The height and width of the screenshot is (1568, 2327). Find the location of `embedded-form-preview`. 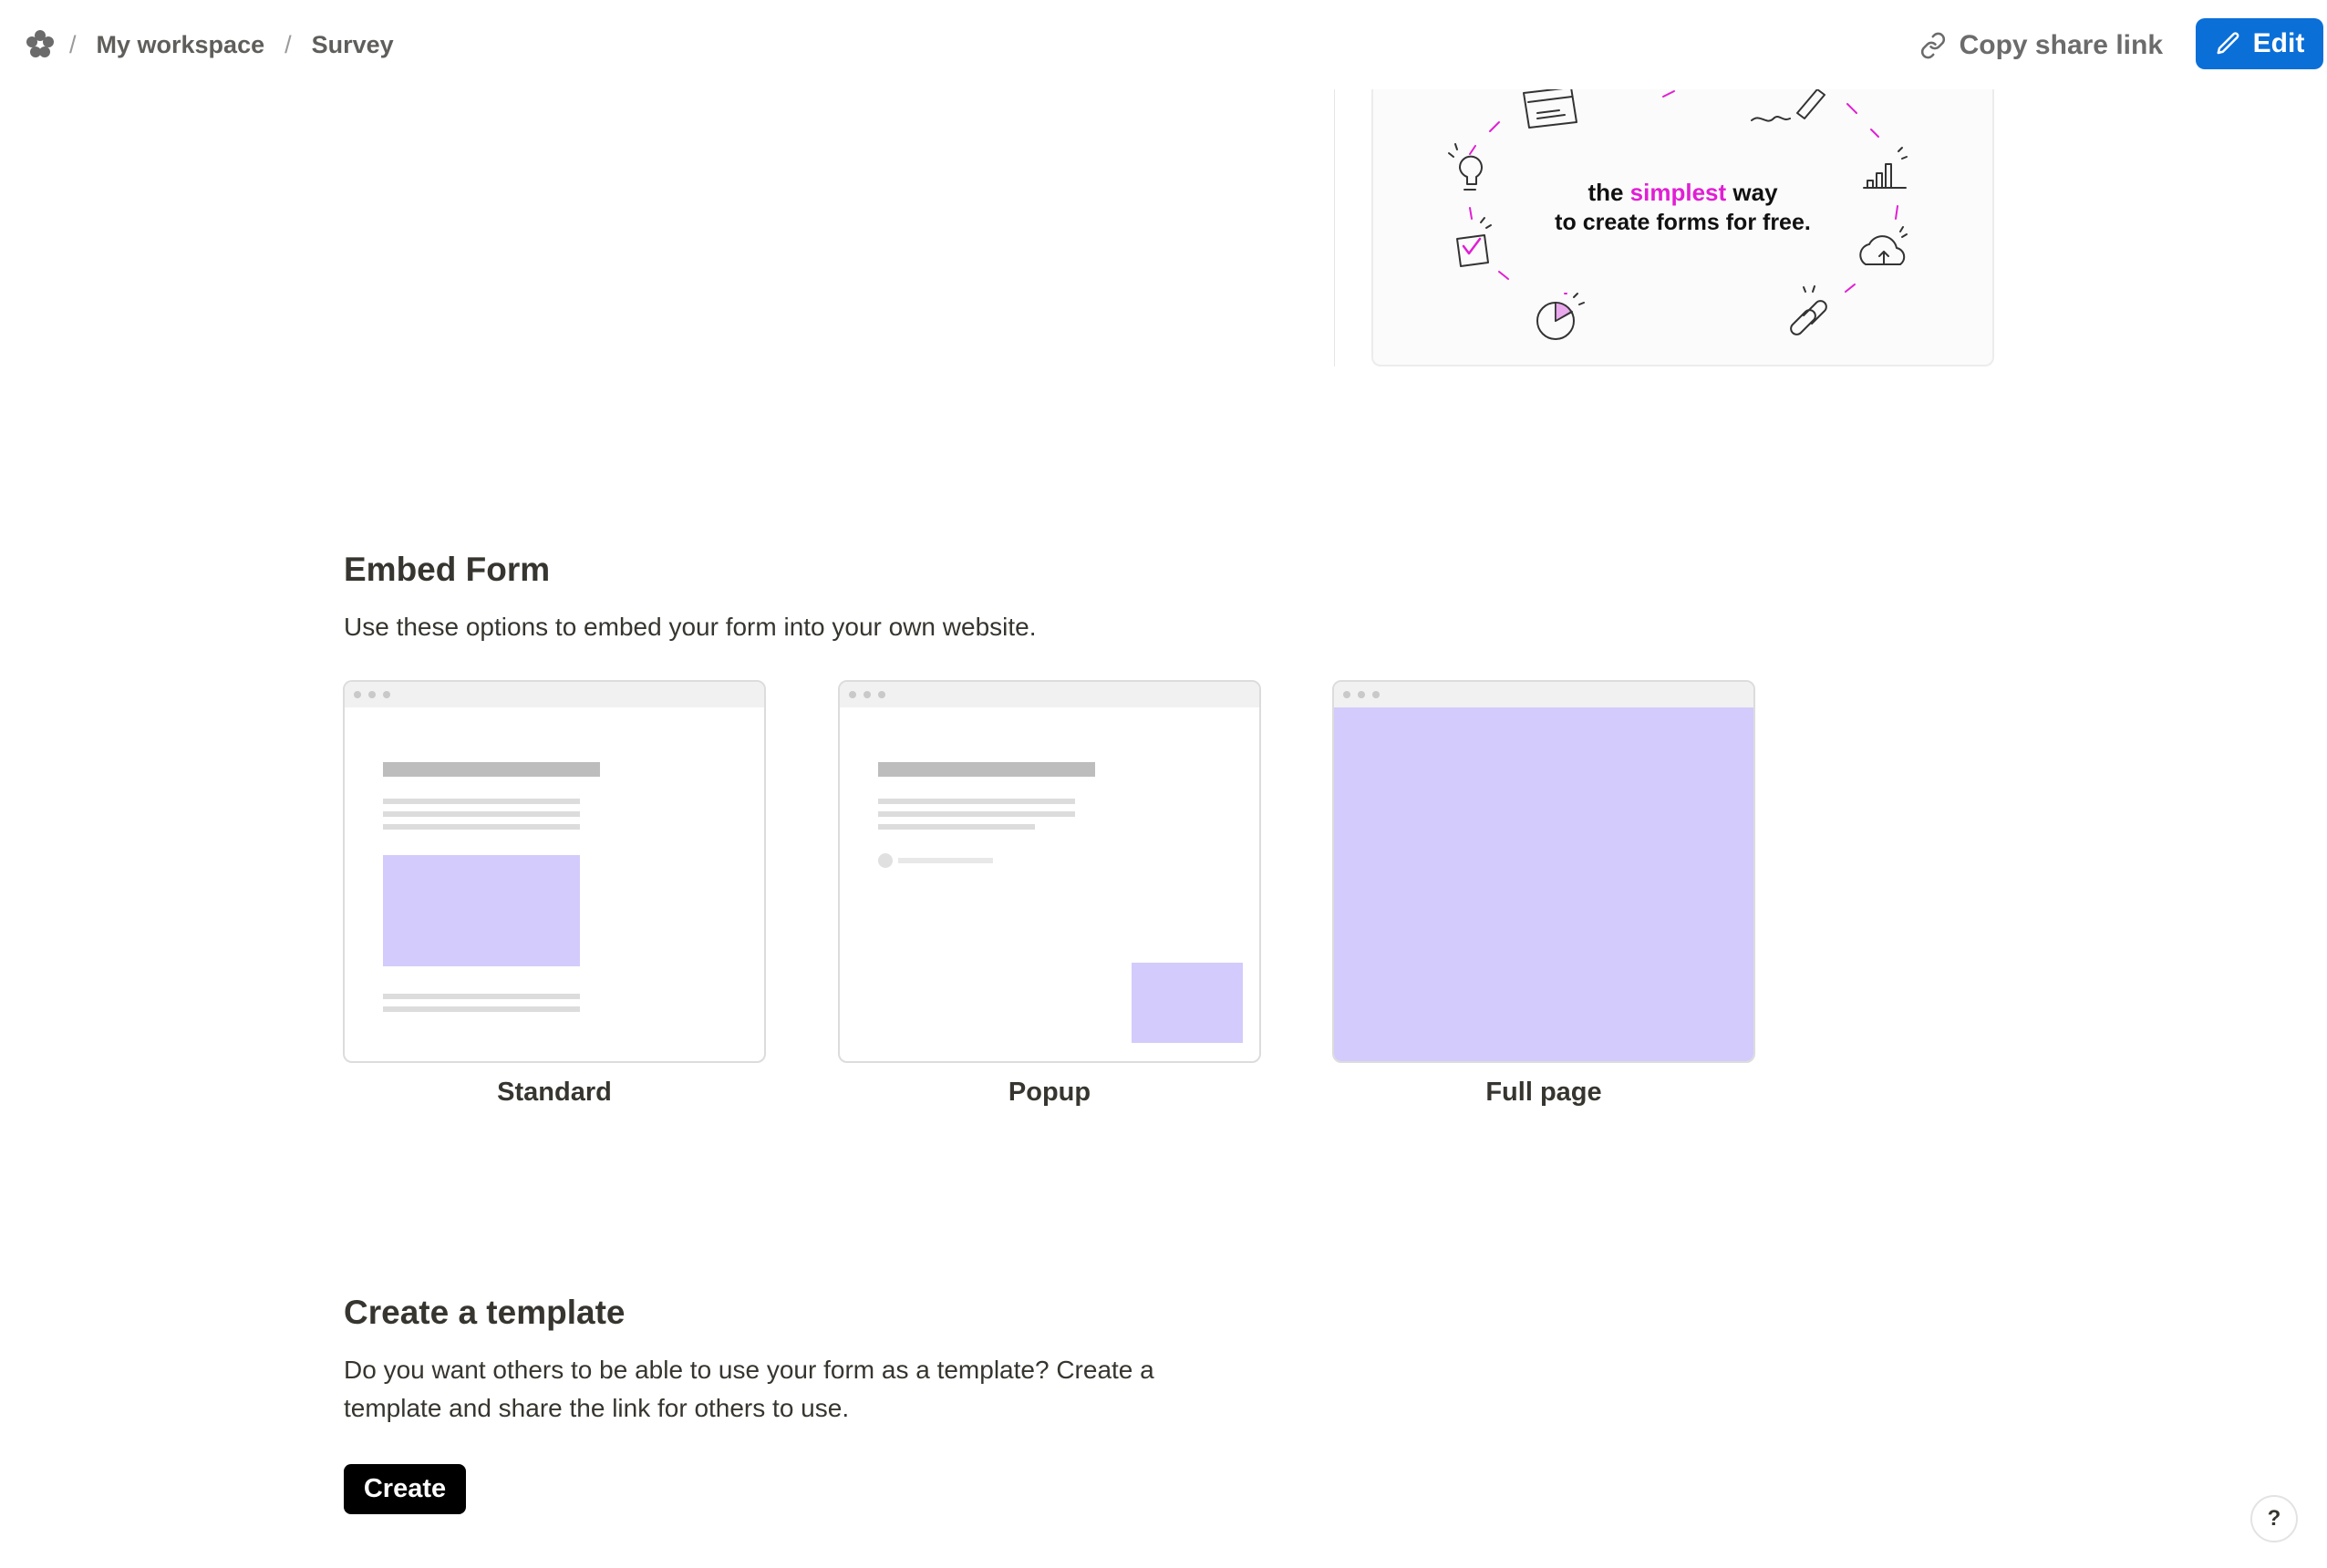

embedded-form-preview is located at coordinates (481, 910).